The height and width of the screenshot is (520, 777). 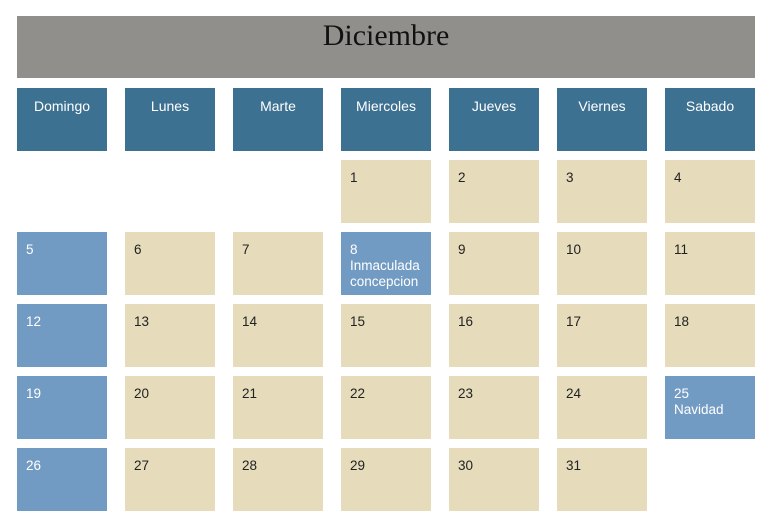 I want to click on day-number: 10, so click(x=574, y=249).